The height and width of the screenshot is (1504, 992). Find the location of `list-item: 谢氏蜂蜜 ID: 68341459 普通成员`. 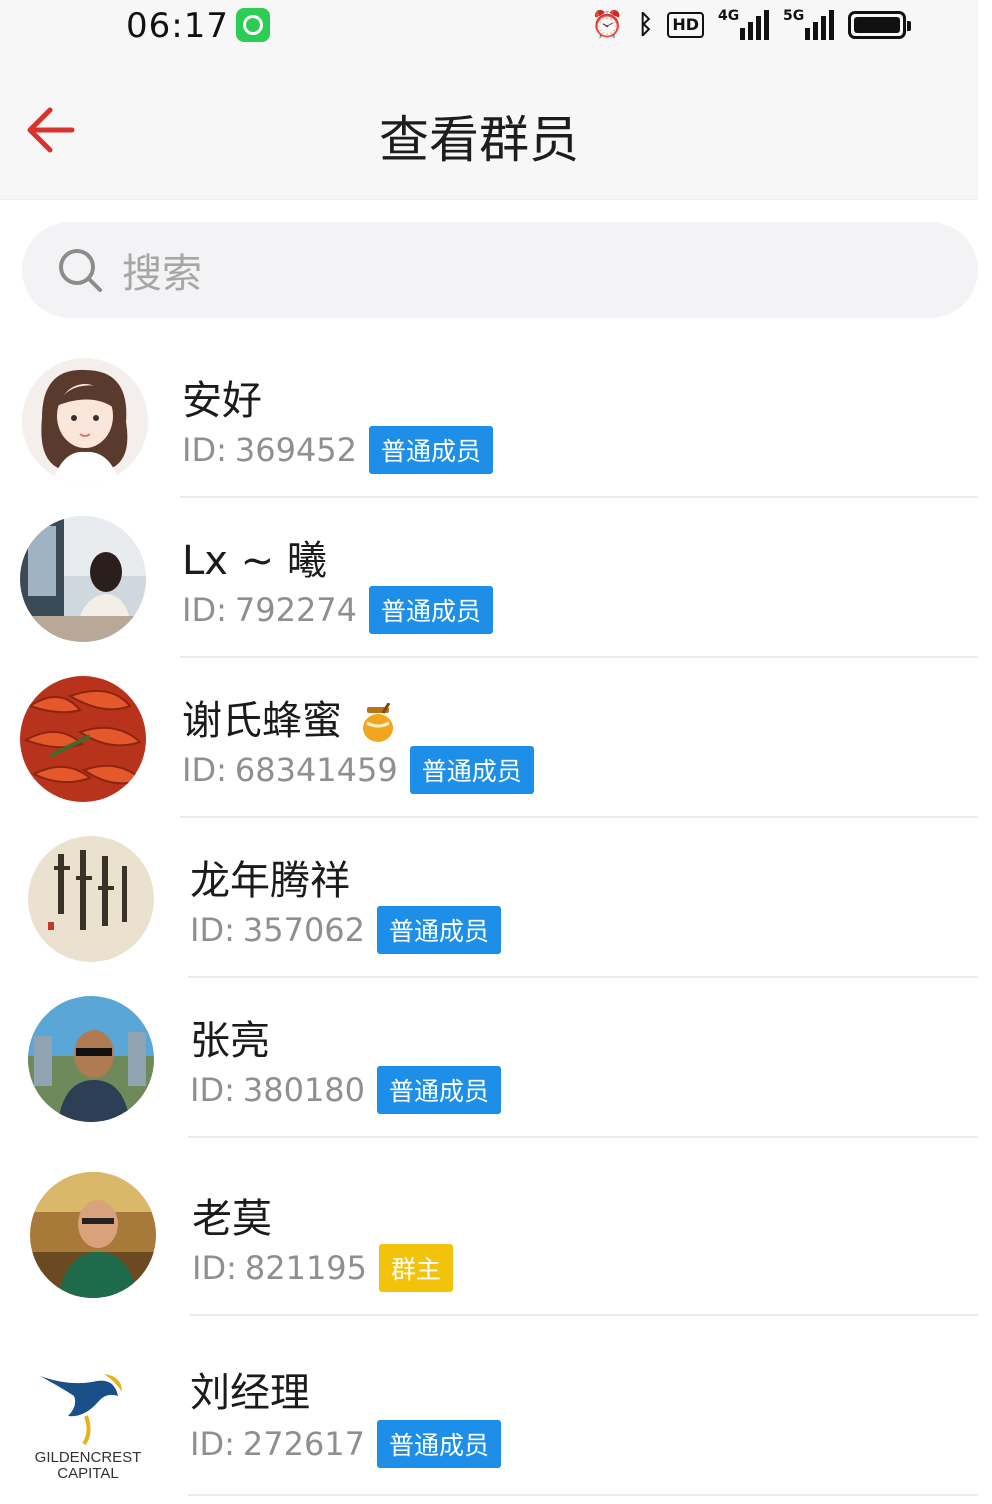

list-item: 谢氏蜂蜜 ID: 68341459 普通成员 is located at coordinates (496, 738).